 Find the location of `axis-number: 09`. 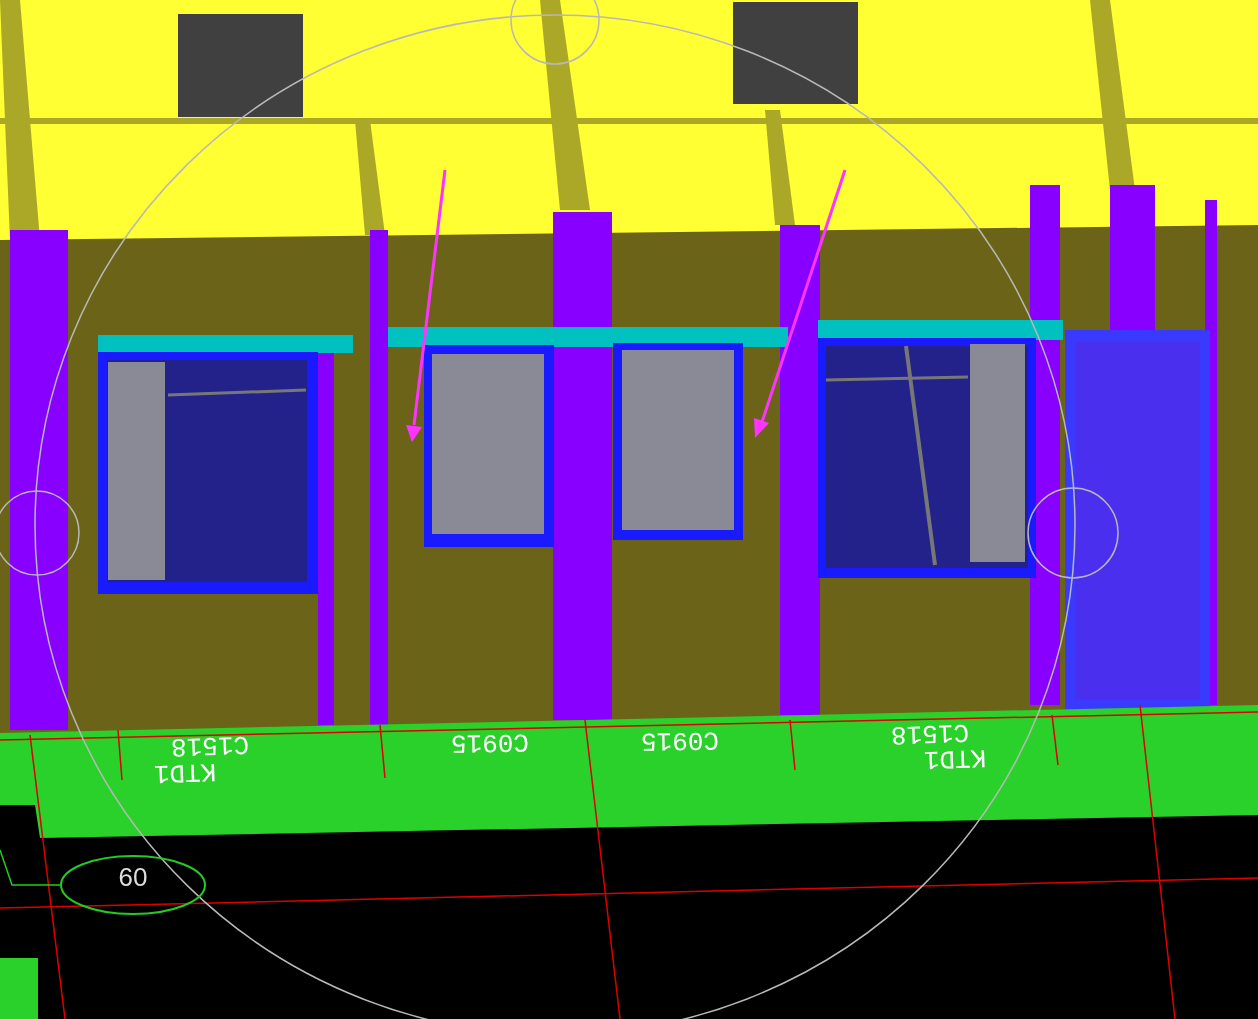

axis-number: 09 is located at coordinates (133, 877).